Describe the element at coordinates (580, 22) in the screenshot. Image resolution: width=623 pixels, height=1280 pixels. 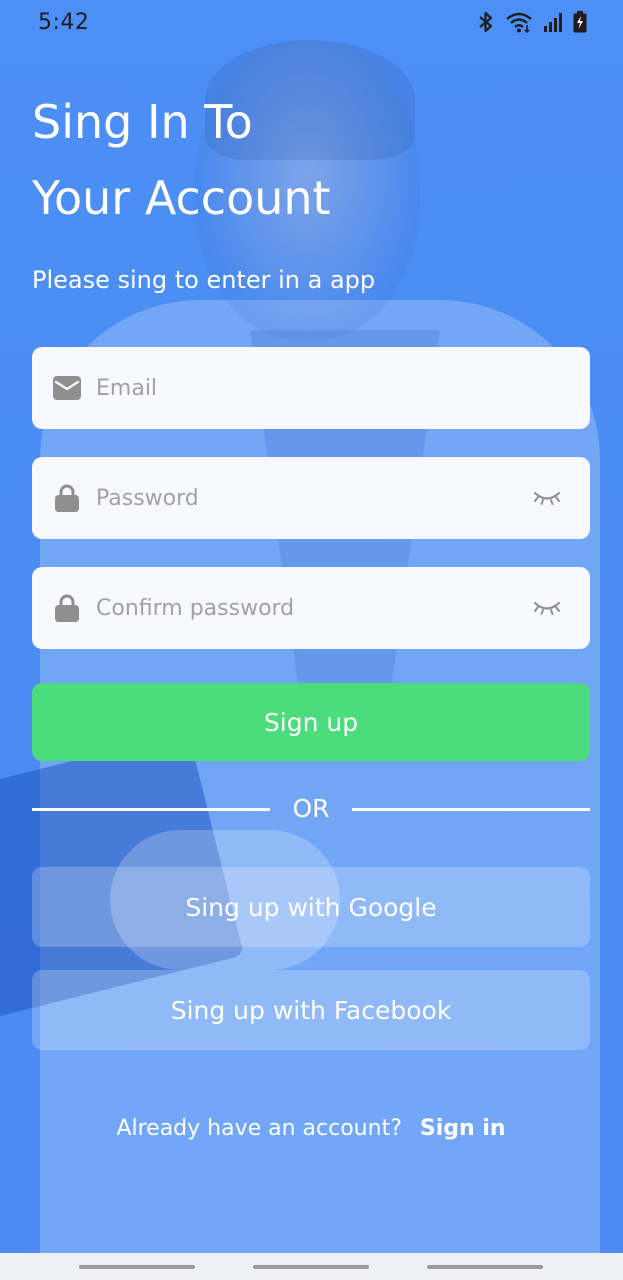
I see `battery-charging-icon` at that location.